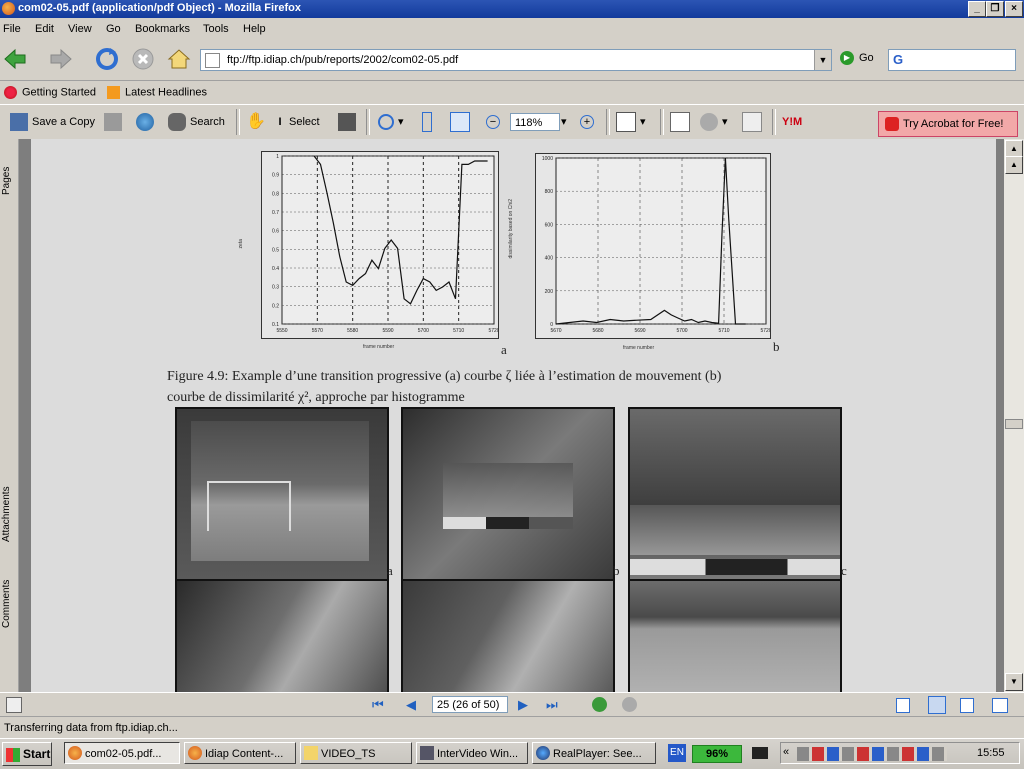  Describe the element at coordinates (349, 122) in the screenshot. I see `snapshot-button` at that location.